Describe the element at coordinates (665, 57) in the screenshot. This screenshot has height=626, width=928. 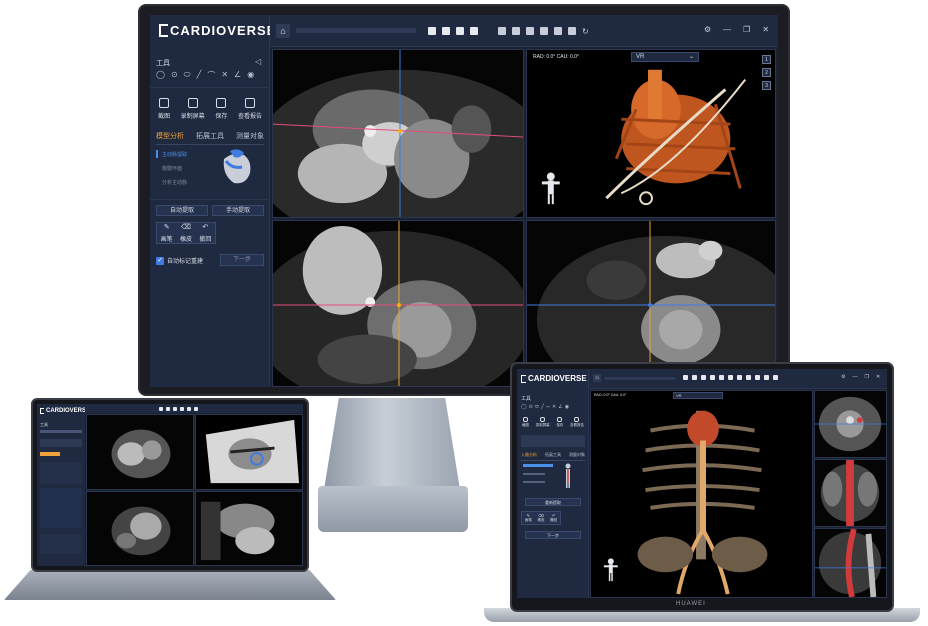
I see `render-mode-select: VR ⌄` at that location.